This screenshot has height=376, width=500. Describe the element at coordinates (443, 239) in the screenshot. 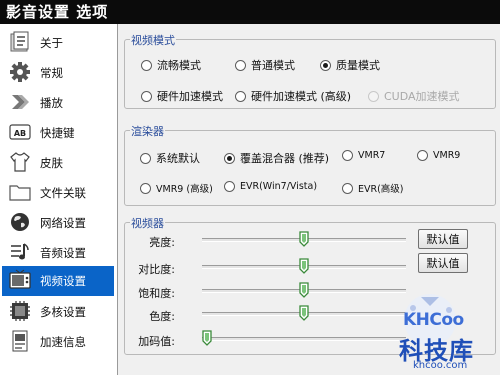

I see `brightness-default-button: 默认值` at that location.